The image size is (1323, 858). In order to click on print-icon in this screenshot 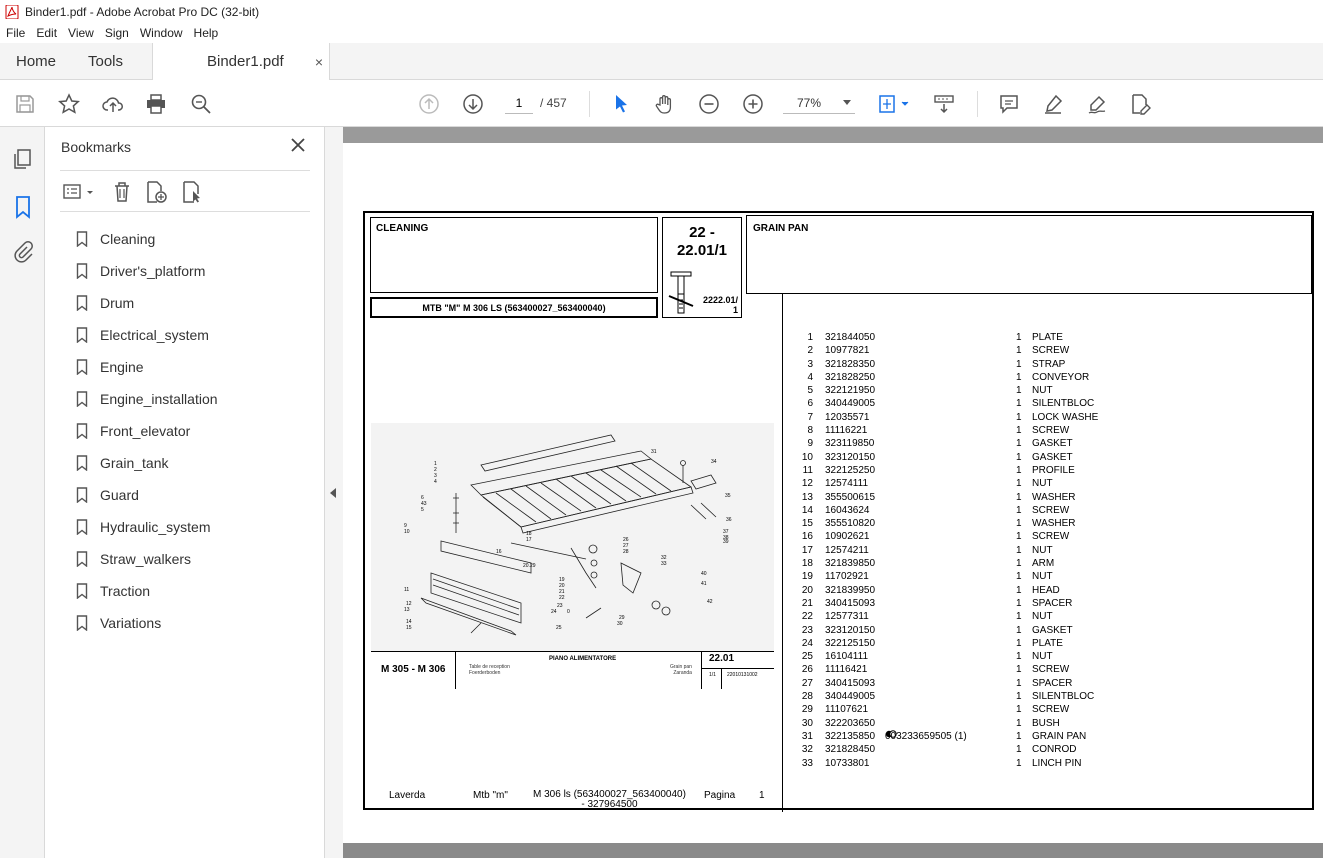, I will do `click(156, 104)`.